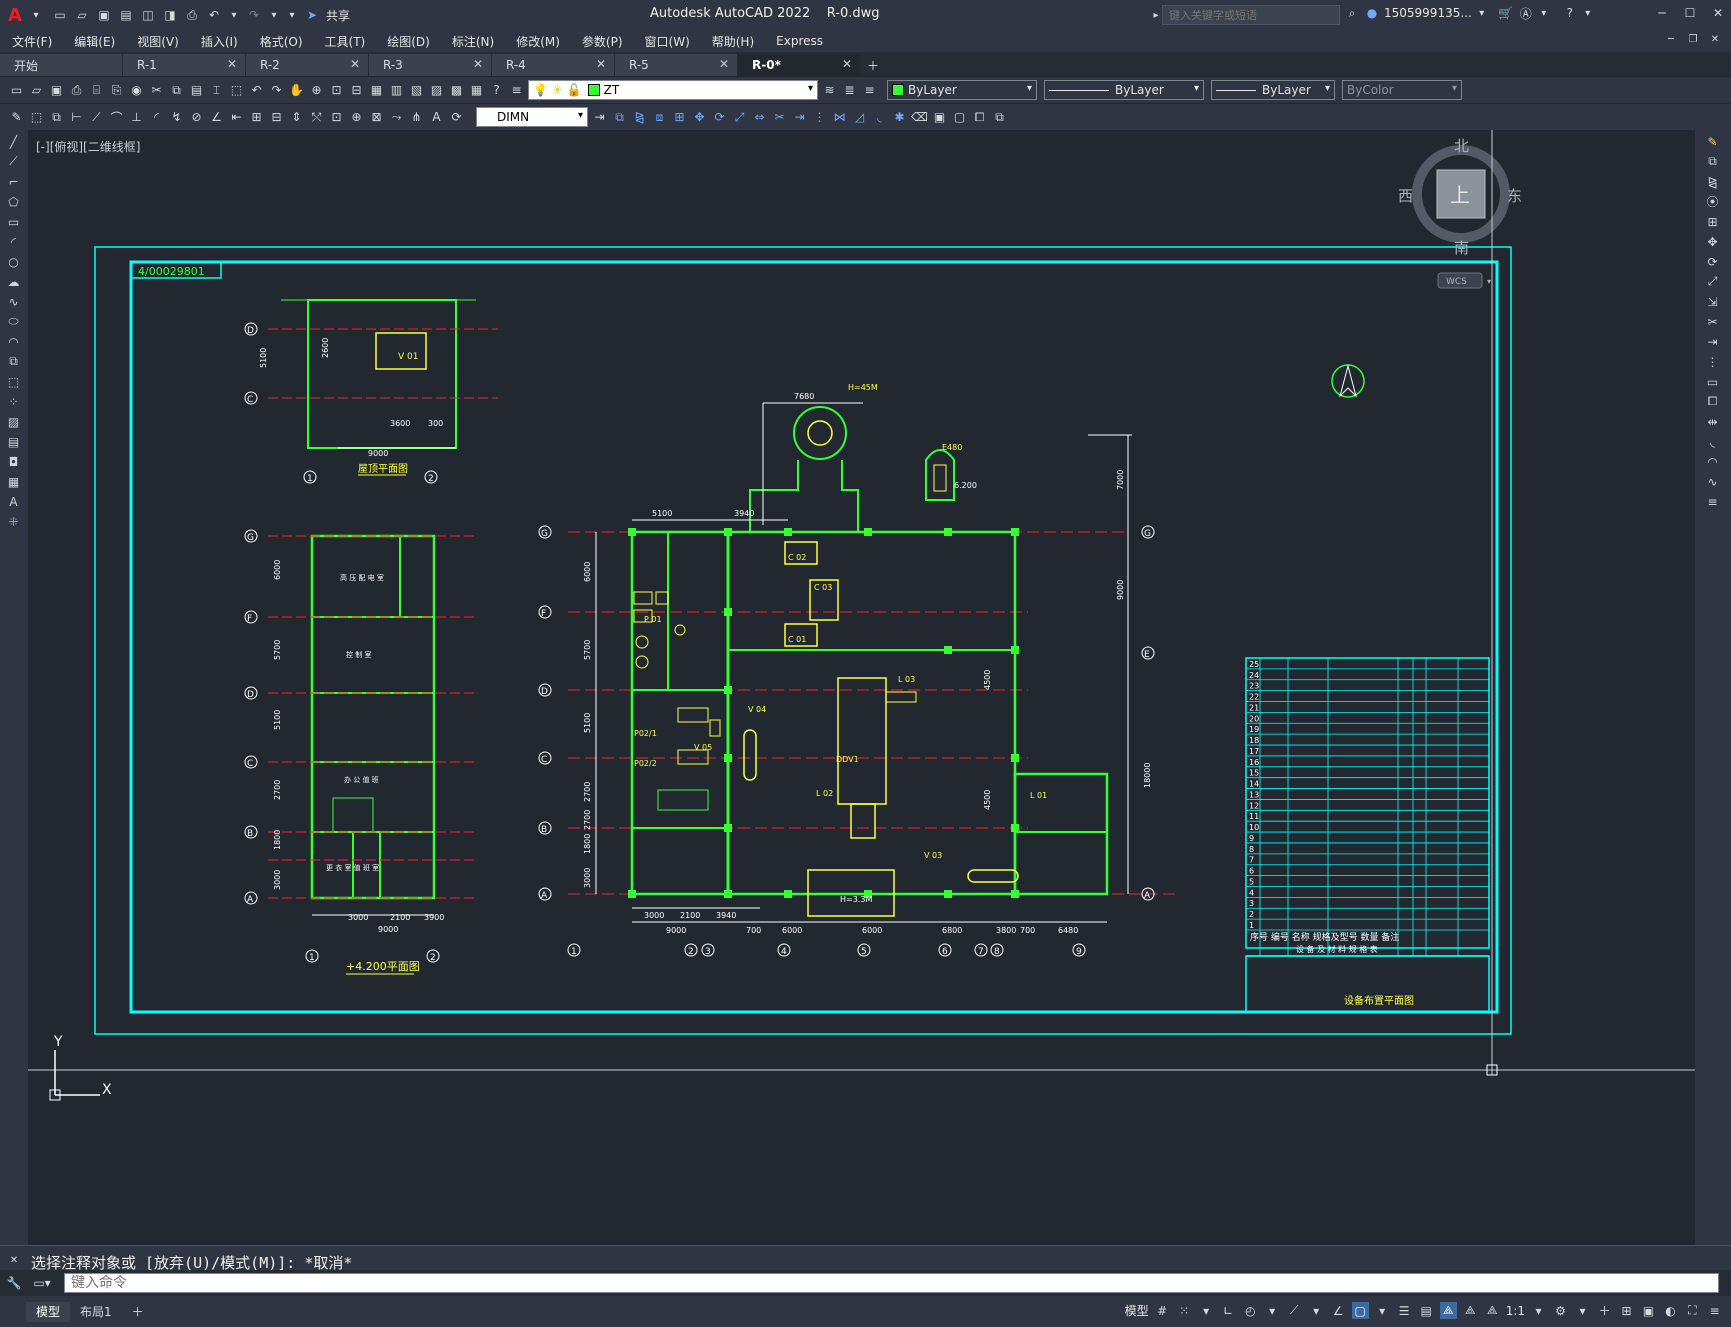 Image resolution: width=1731 pixels, height=1327 pixels. What do you see at coordinates (1712, 301) in the screenshot?
I see `stretch-icon: ⇲` at bounding box center [1712, 301].